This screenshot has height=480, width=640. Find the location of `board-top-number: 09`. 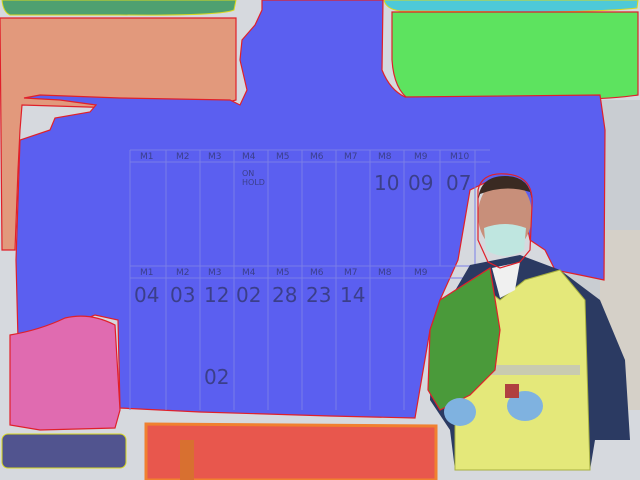

board-top-number: 09 is located at coordinates (420, 183).